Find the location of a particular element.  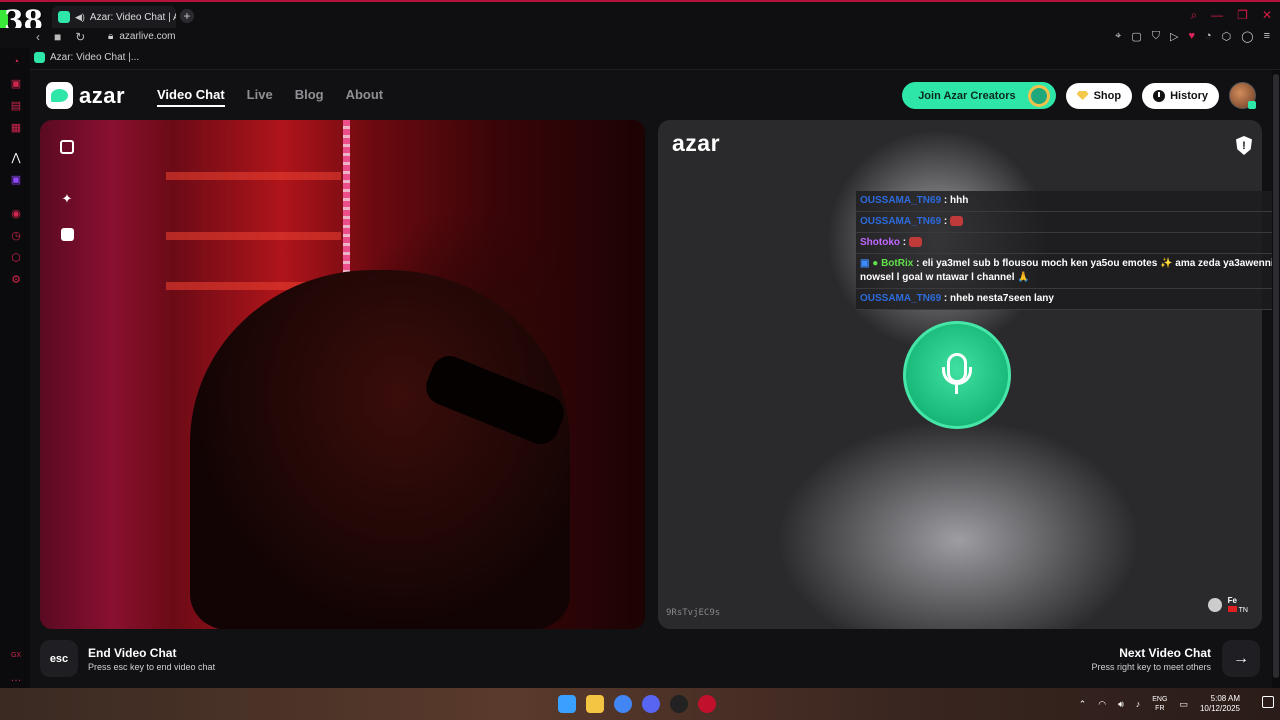

browser-tab: ◀) Azar: Video Chat | Alte is located at coordinates (114, 17).